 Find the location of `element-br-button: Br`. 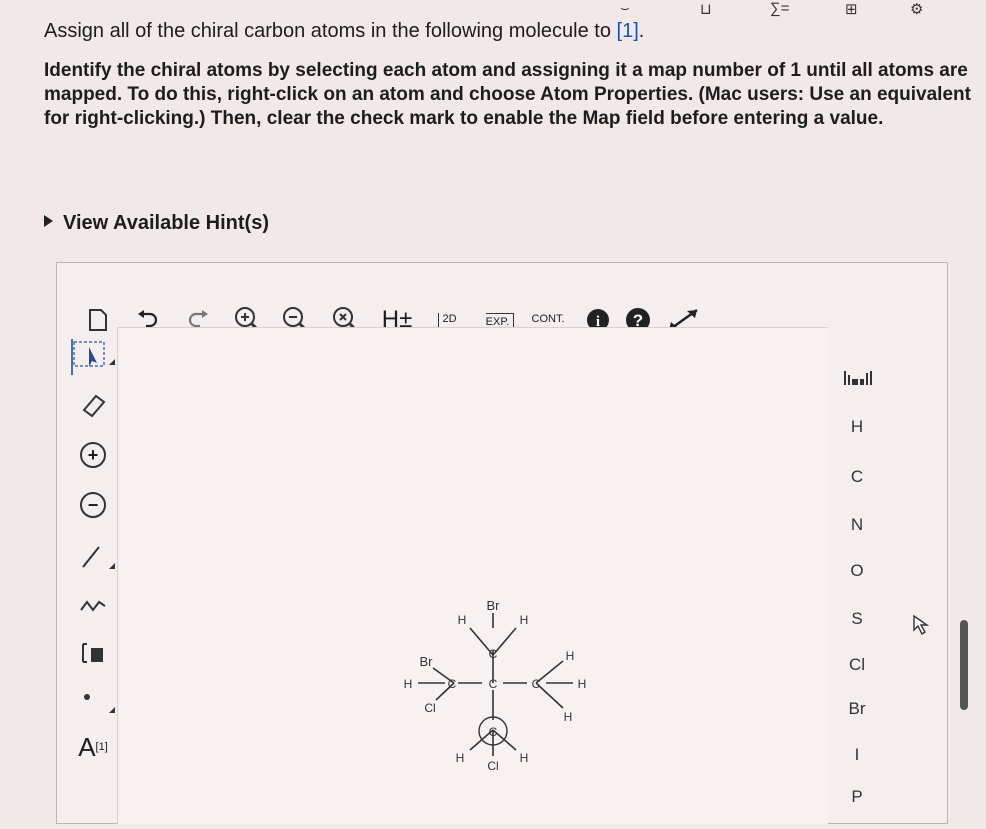

element-br-button: Br is located at coordinates (857, 709).